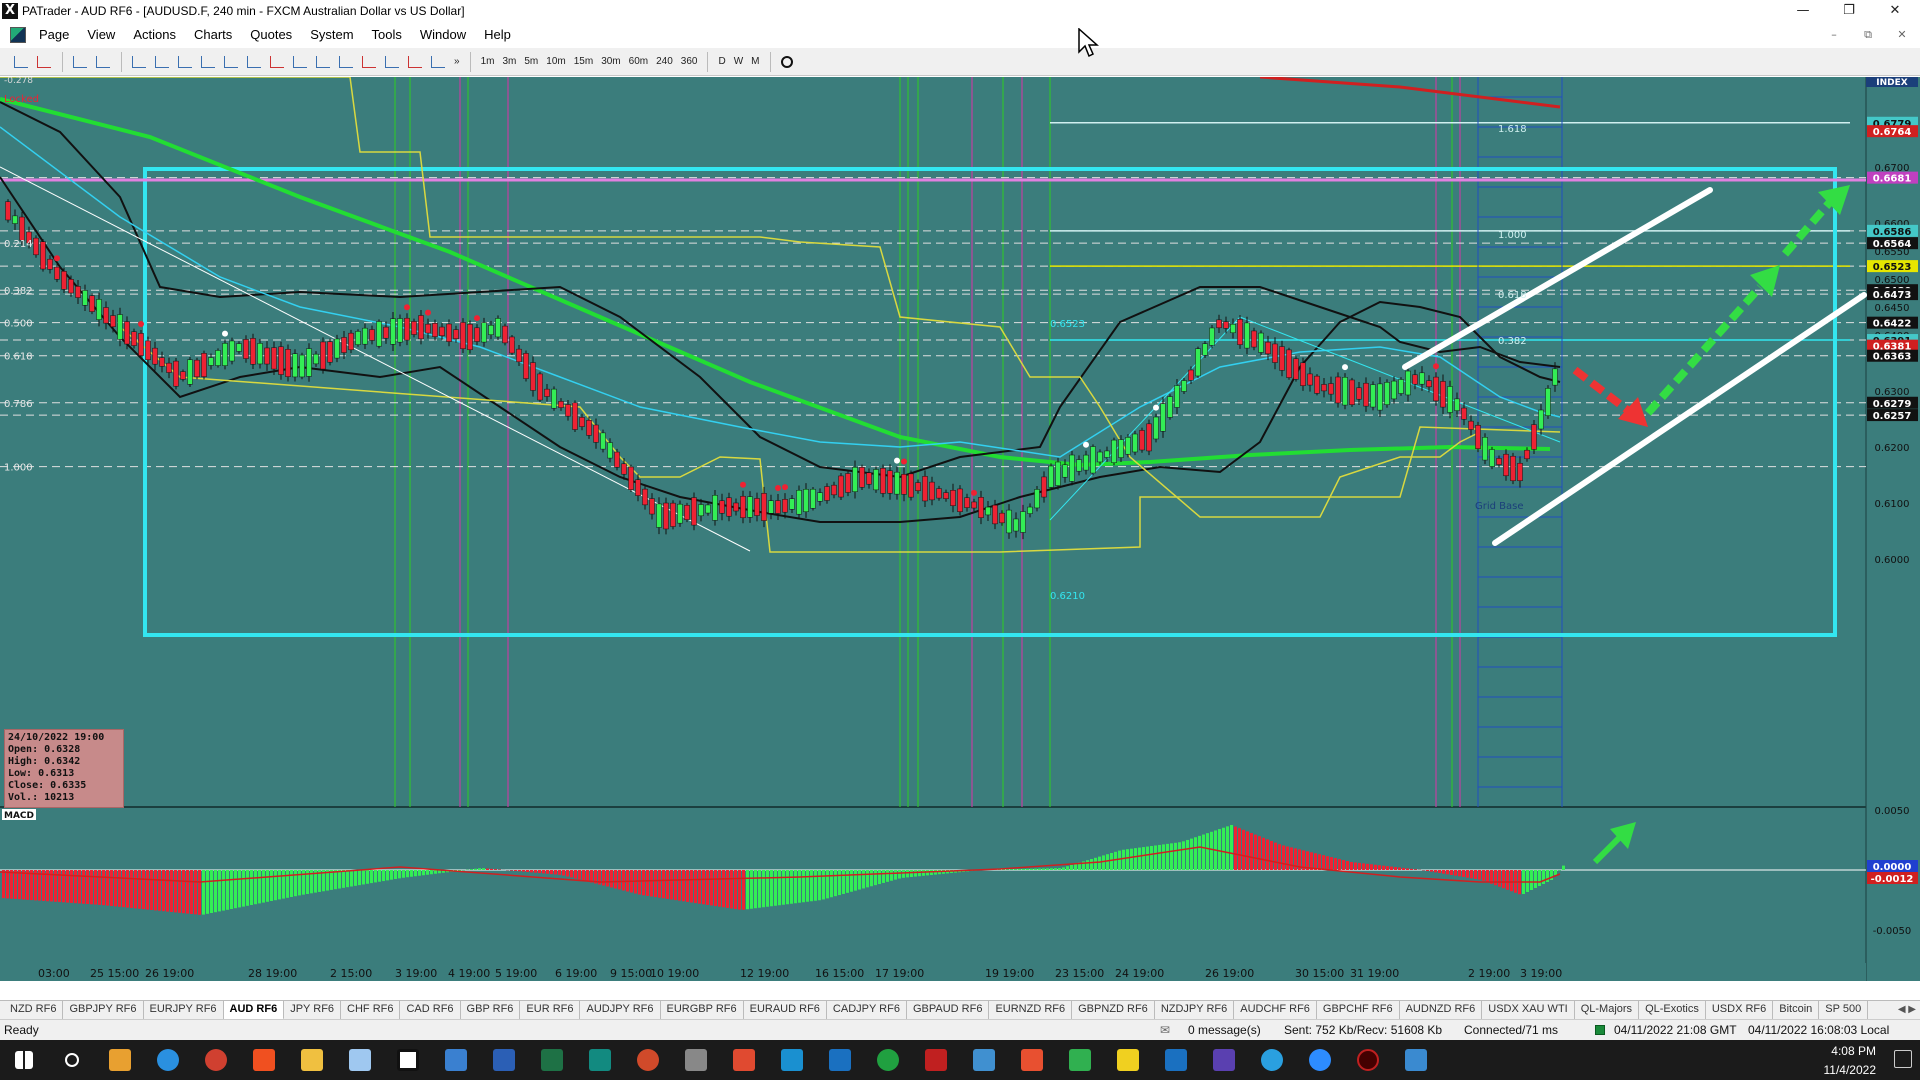  What do you see at coordinates (79, 62) in the screenshot?
I see `chart-type-icon` at bounding box center [79, 62].